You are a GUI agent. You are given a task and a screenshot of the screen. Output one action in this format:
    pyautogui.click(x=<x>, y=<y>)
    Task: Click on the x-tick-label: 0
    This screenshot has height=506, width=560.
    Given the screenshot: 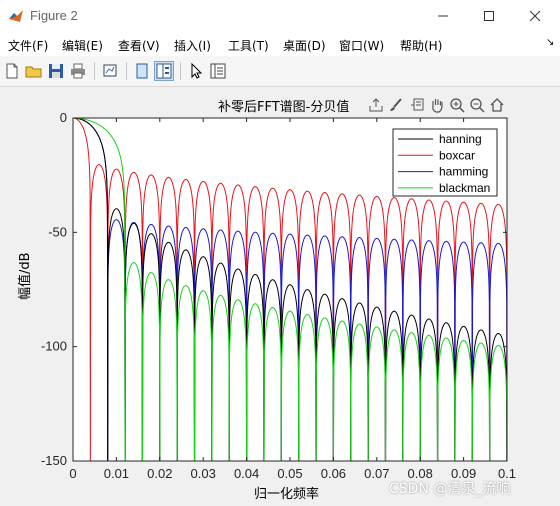 What is the action you would take?
    pyautogui.click(x=72, y=473)
    